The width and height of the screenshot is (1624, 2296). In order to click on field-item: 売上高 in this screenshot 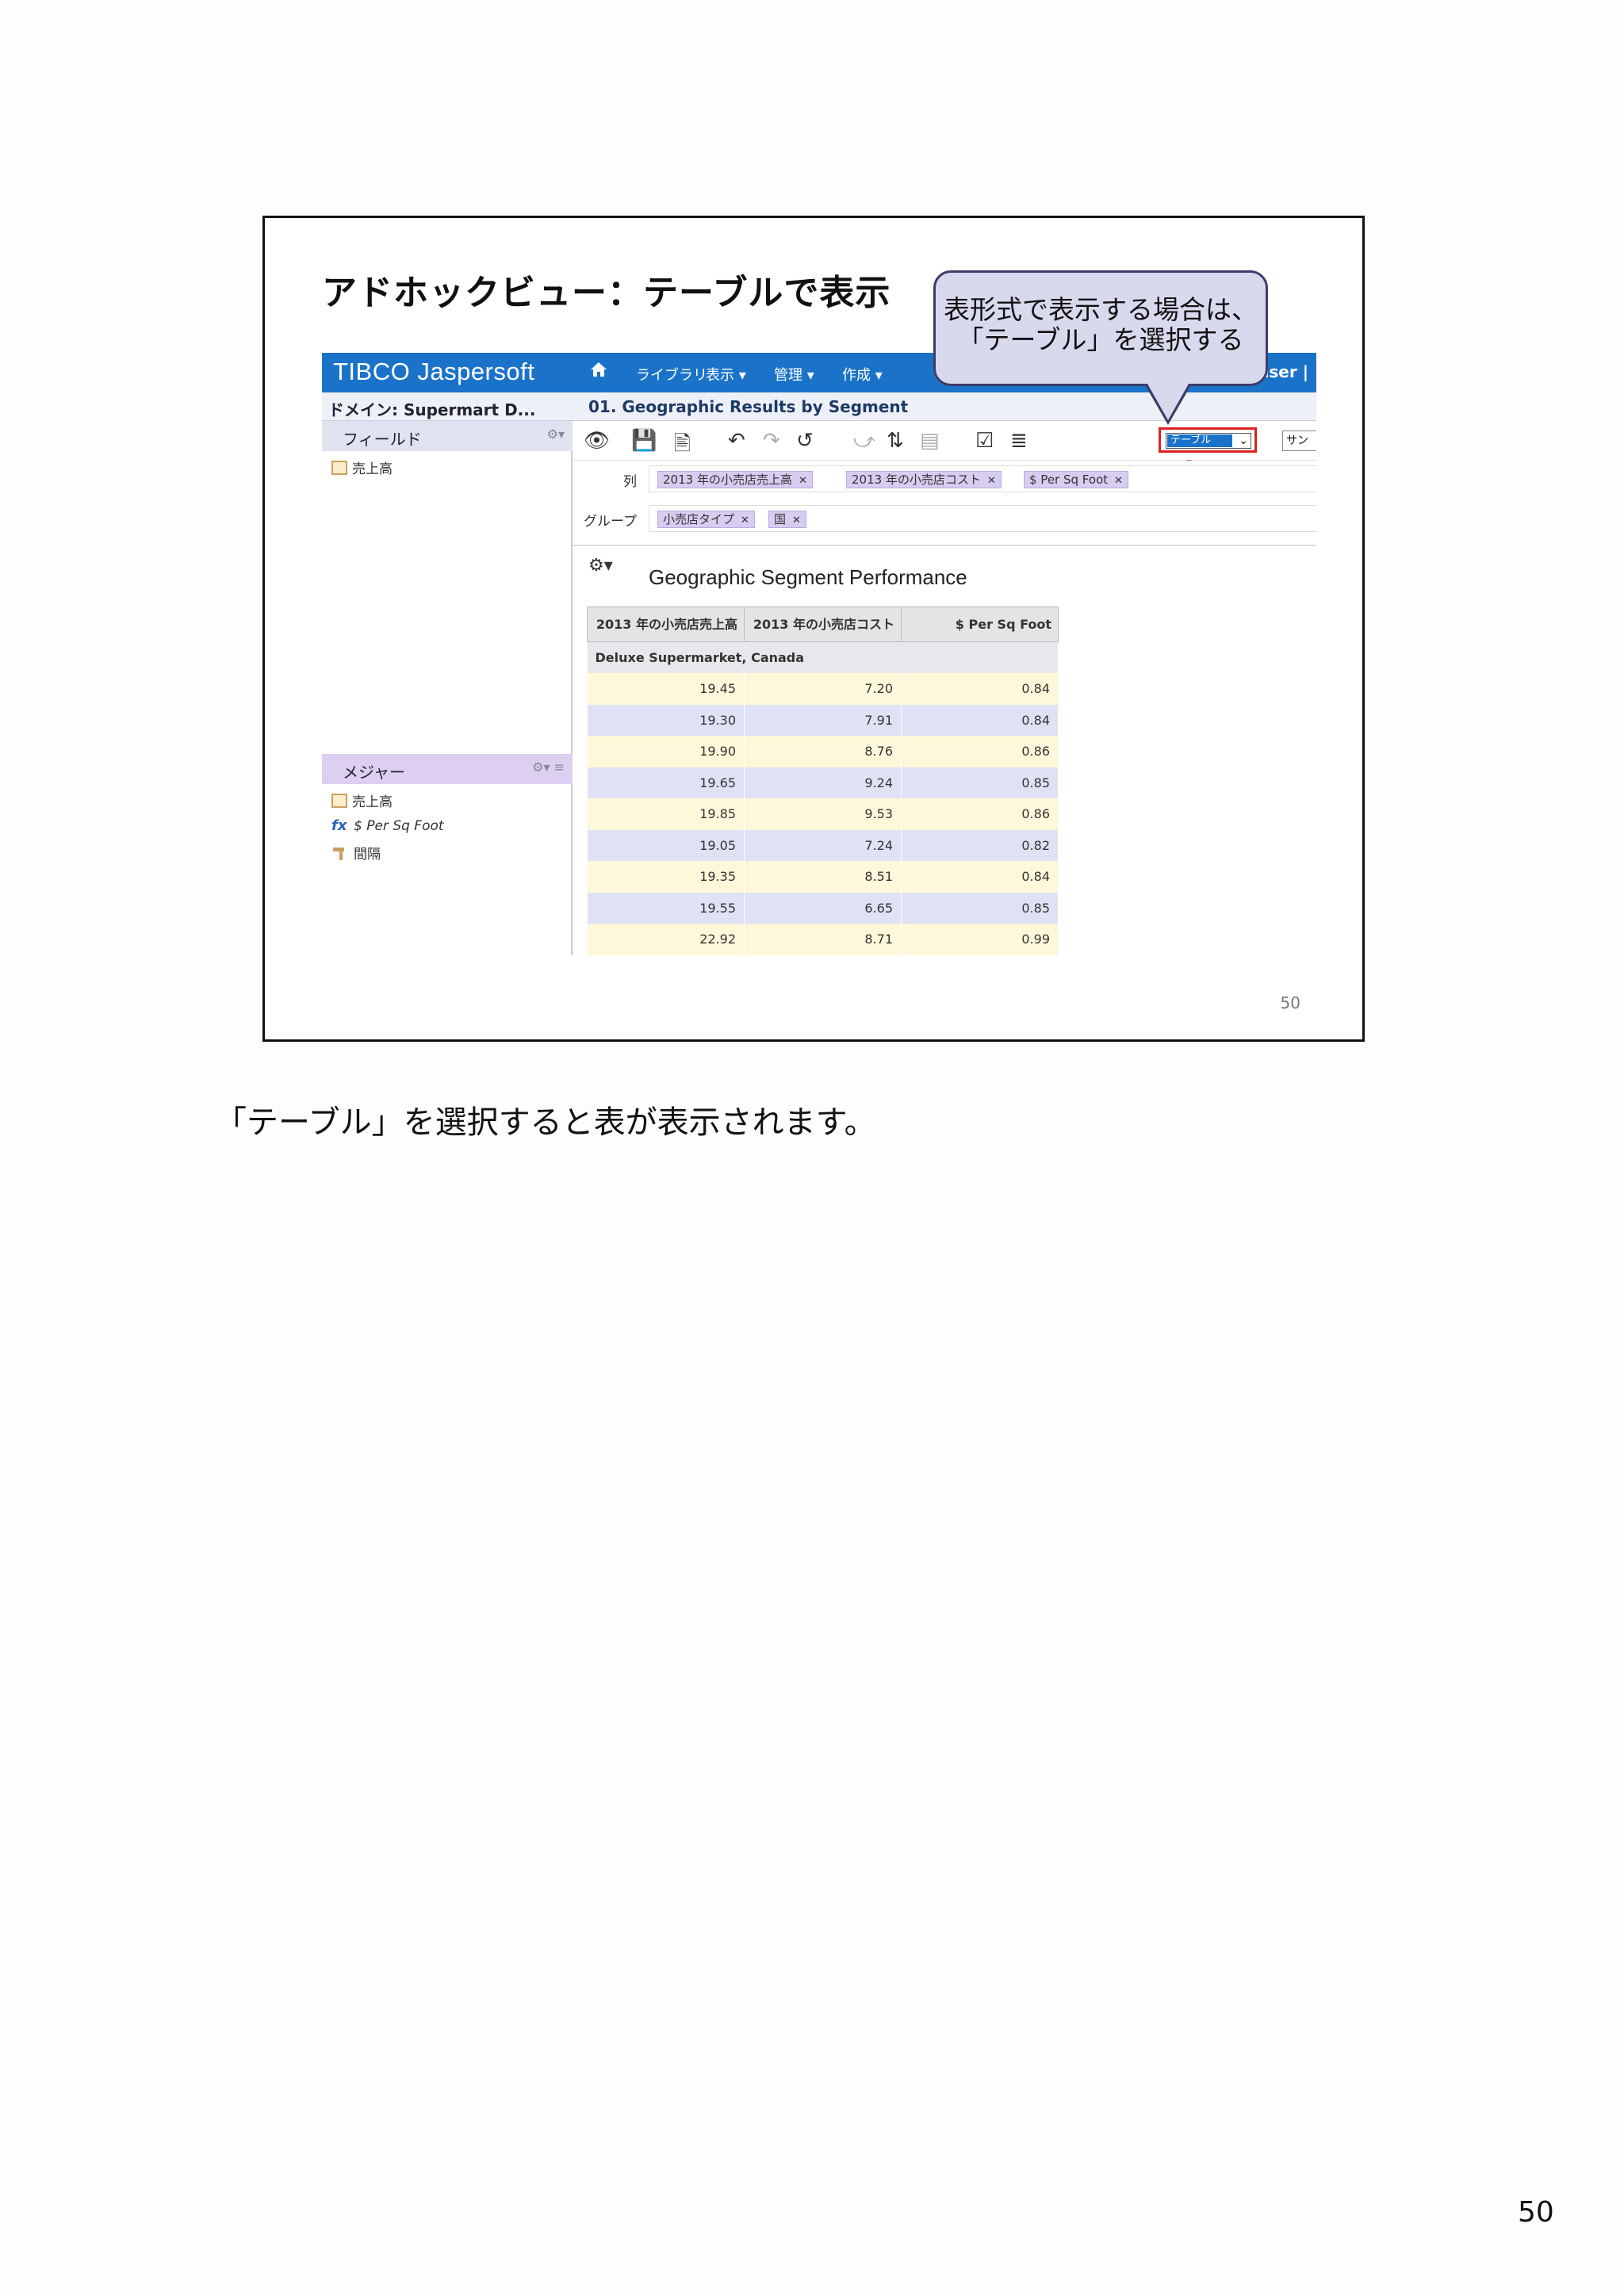, I will do `click(362, 467)`.